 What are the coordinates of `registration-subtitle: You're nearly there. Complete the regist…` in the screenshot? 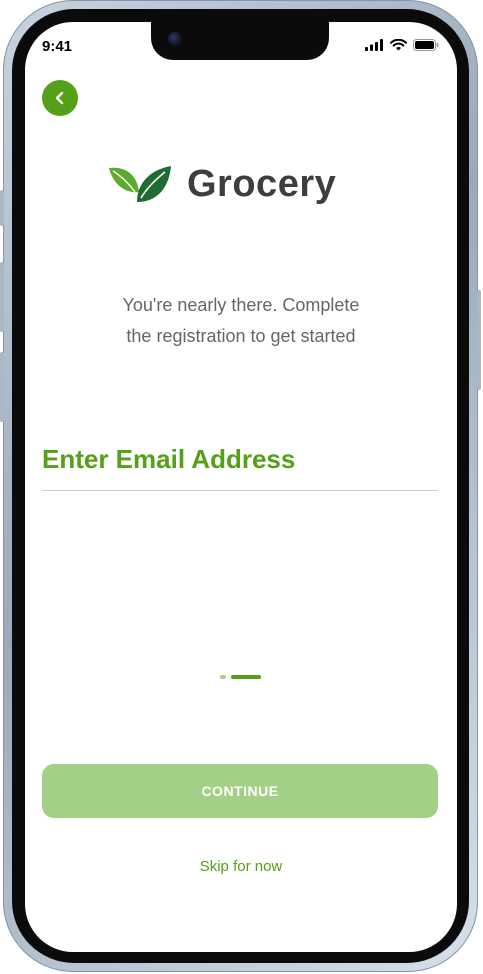 It's located at (241, 321).